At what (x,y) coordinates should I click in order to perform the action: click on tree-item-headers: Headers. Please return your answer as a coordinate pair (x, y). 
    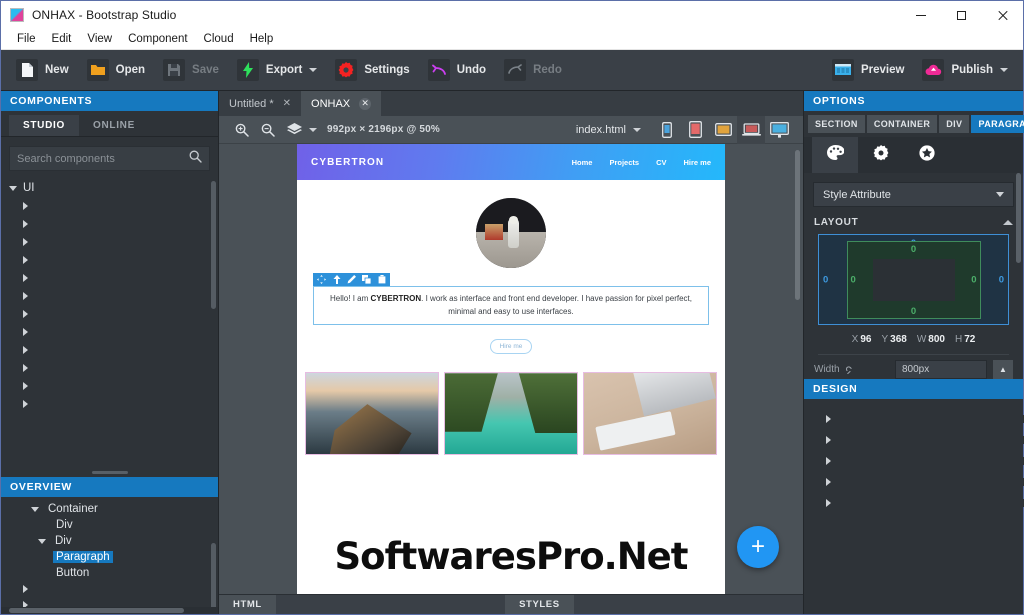
    Looking at the image, I should click on (109, 278).